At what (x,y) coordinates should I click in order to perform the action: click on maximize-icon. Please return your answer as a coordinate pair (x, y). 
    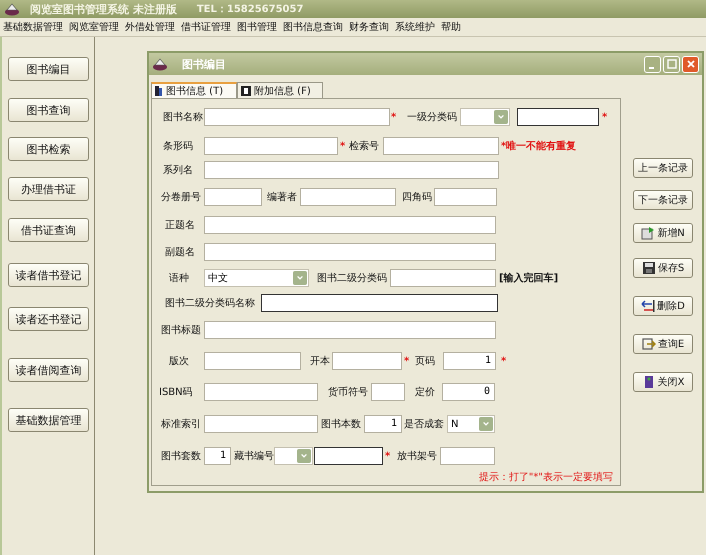
    Looking at the image, I should click on (671, 64).